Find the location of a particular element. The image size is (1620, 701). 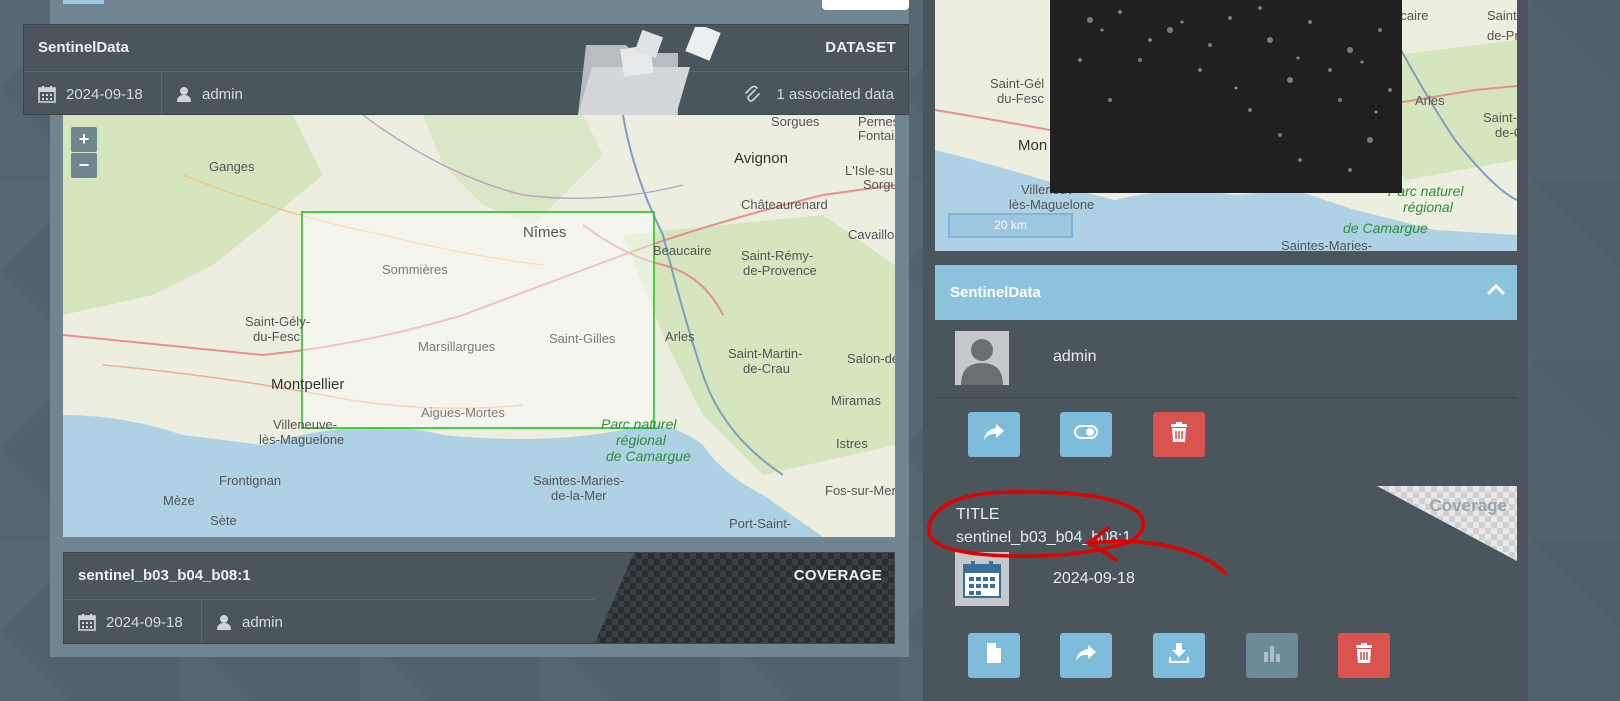

dataset-owner-text: admin is located at coordinates (222, 94).